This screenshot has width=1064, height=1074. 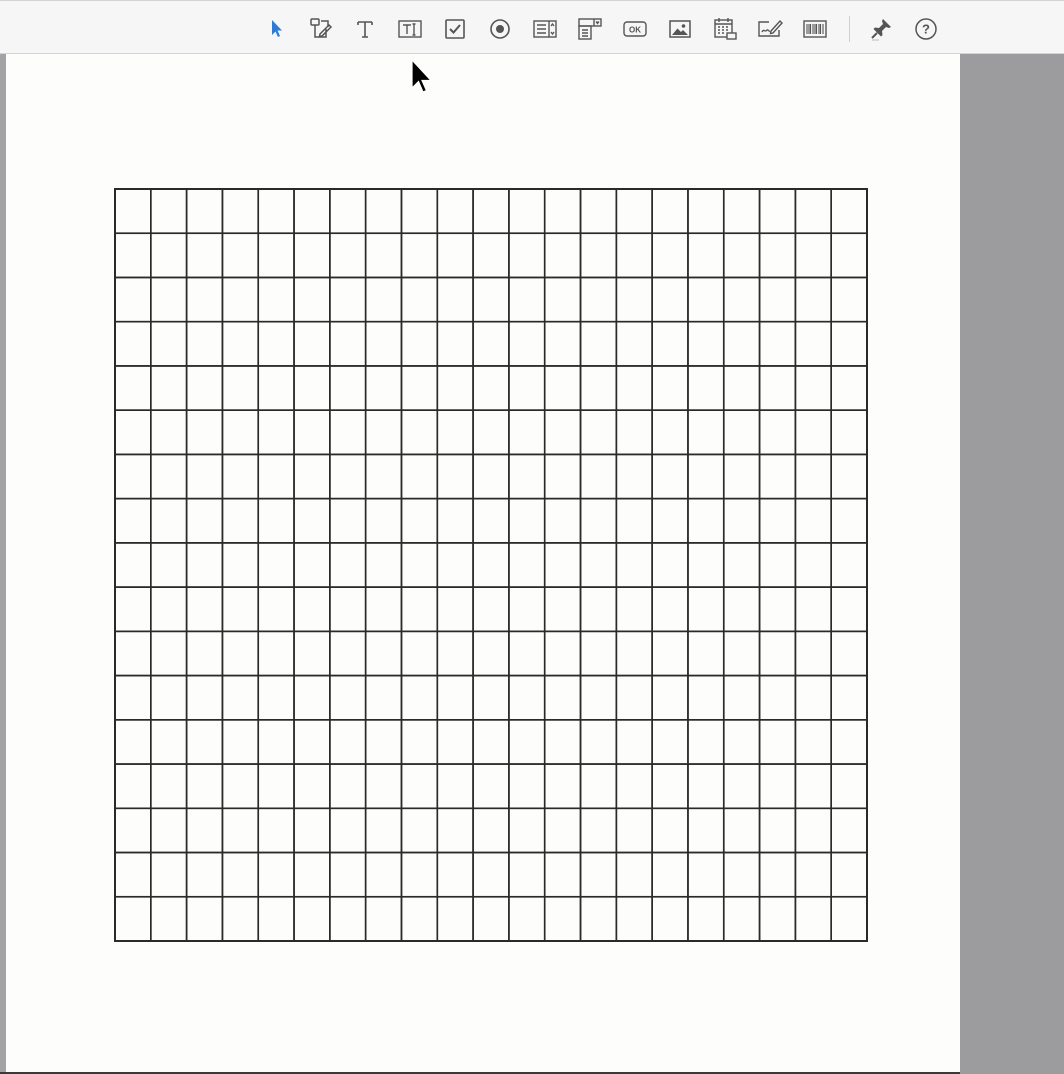 I want to click on toolbar-divider, so click(x=849, y=29).